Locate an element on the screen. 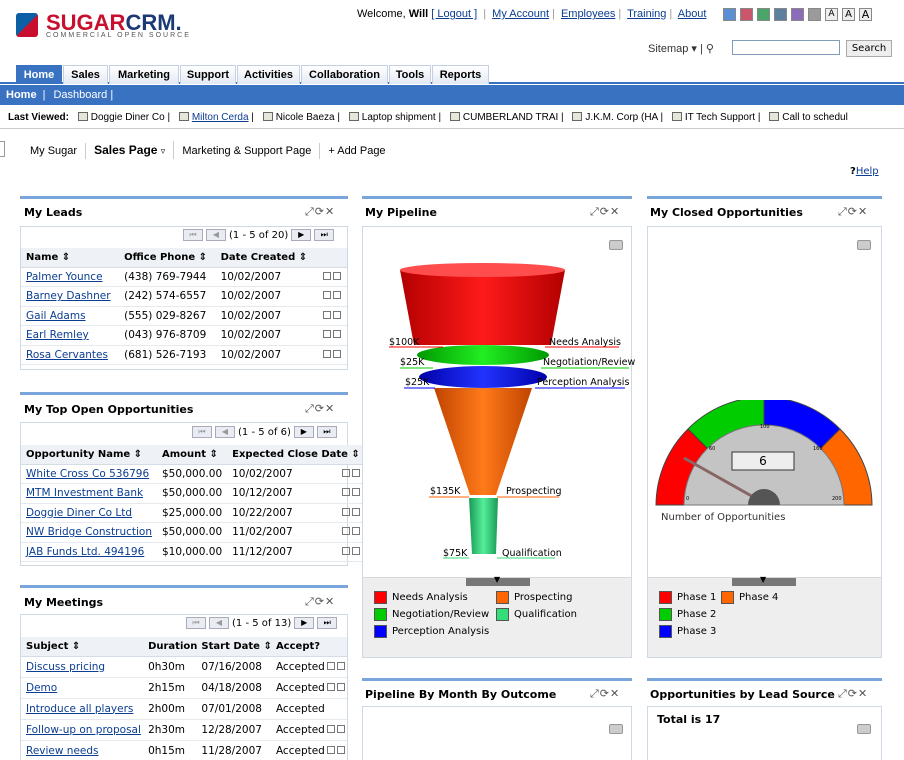  tab-collaboration: Collaboration is located at coordinates (344, 74).